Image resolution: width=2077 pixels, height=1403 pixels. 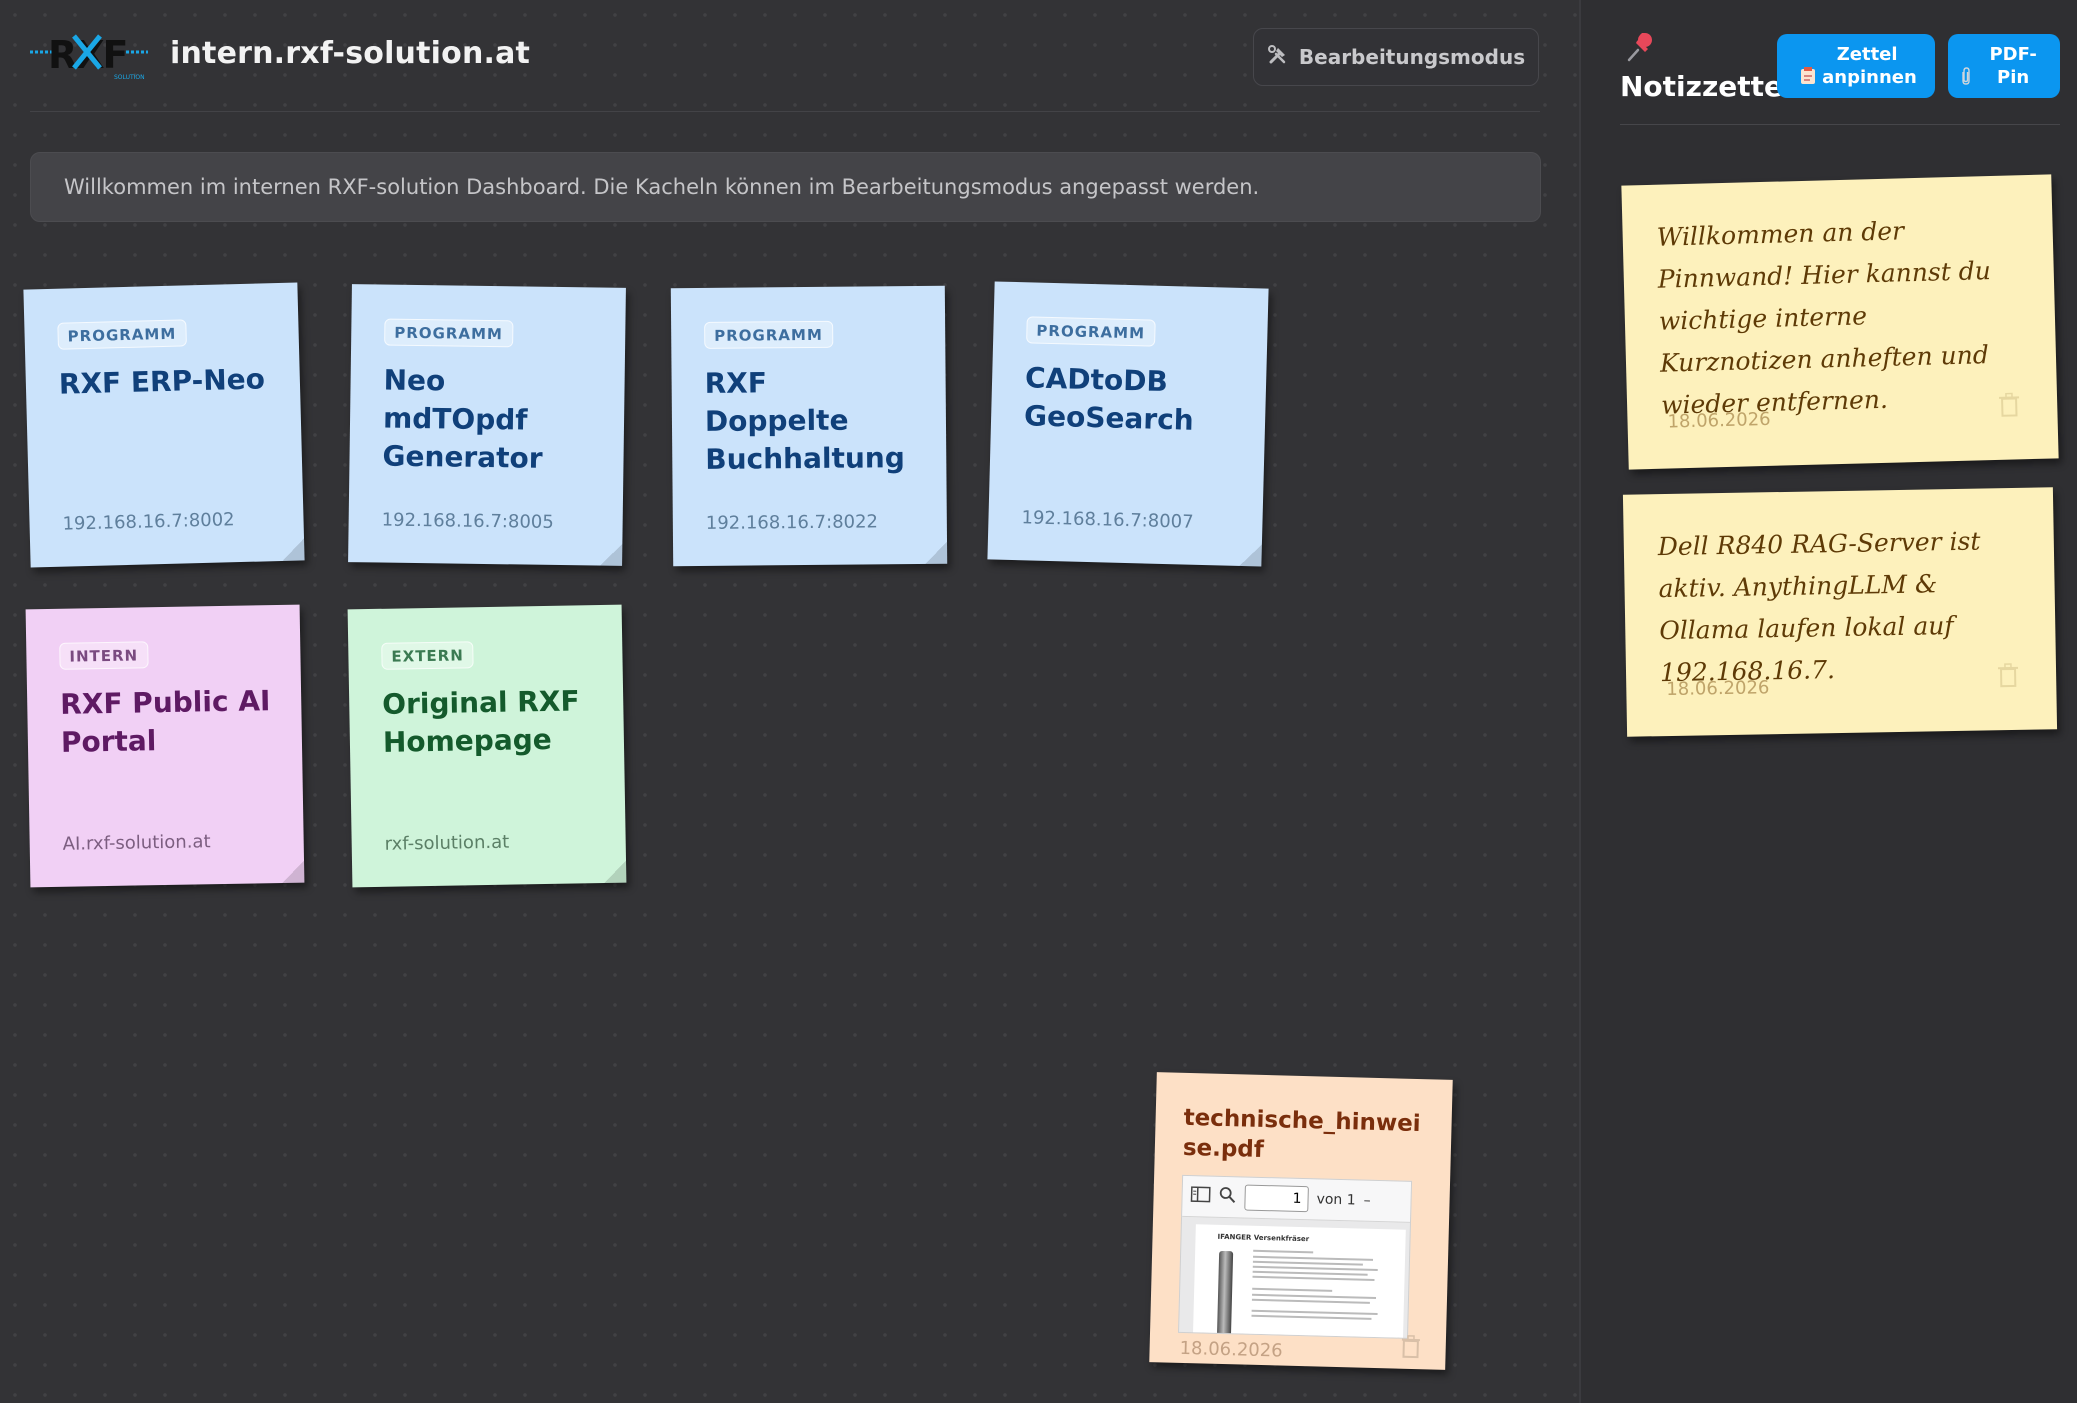 I want to click on tile-title: RXF ERP-Neo, so click(x=162, y=381).